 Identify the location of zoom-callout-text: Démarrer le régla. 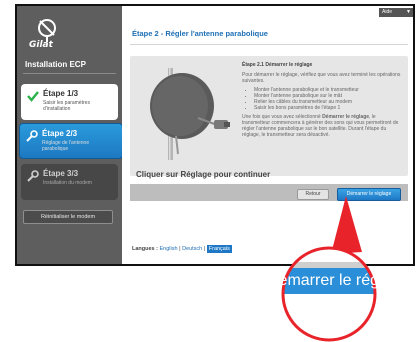
(329, 281).